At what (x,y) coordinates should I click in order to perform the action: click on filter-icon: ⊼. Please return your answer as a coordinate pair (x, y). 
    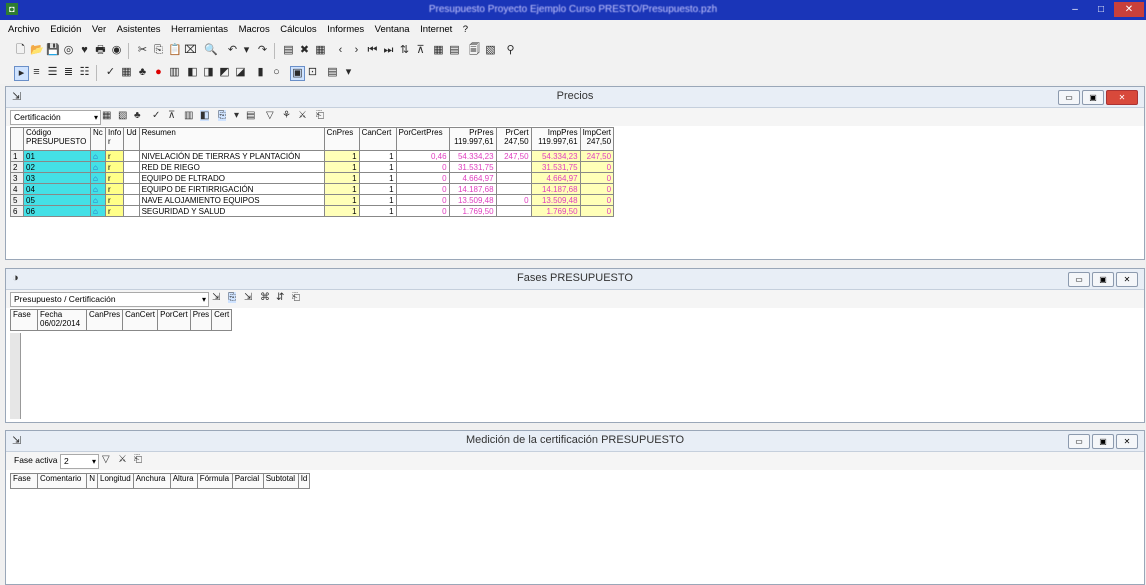
    Looking at the image, I should click on (171, 115).